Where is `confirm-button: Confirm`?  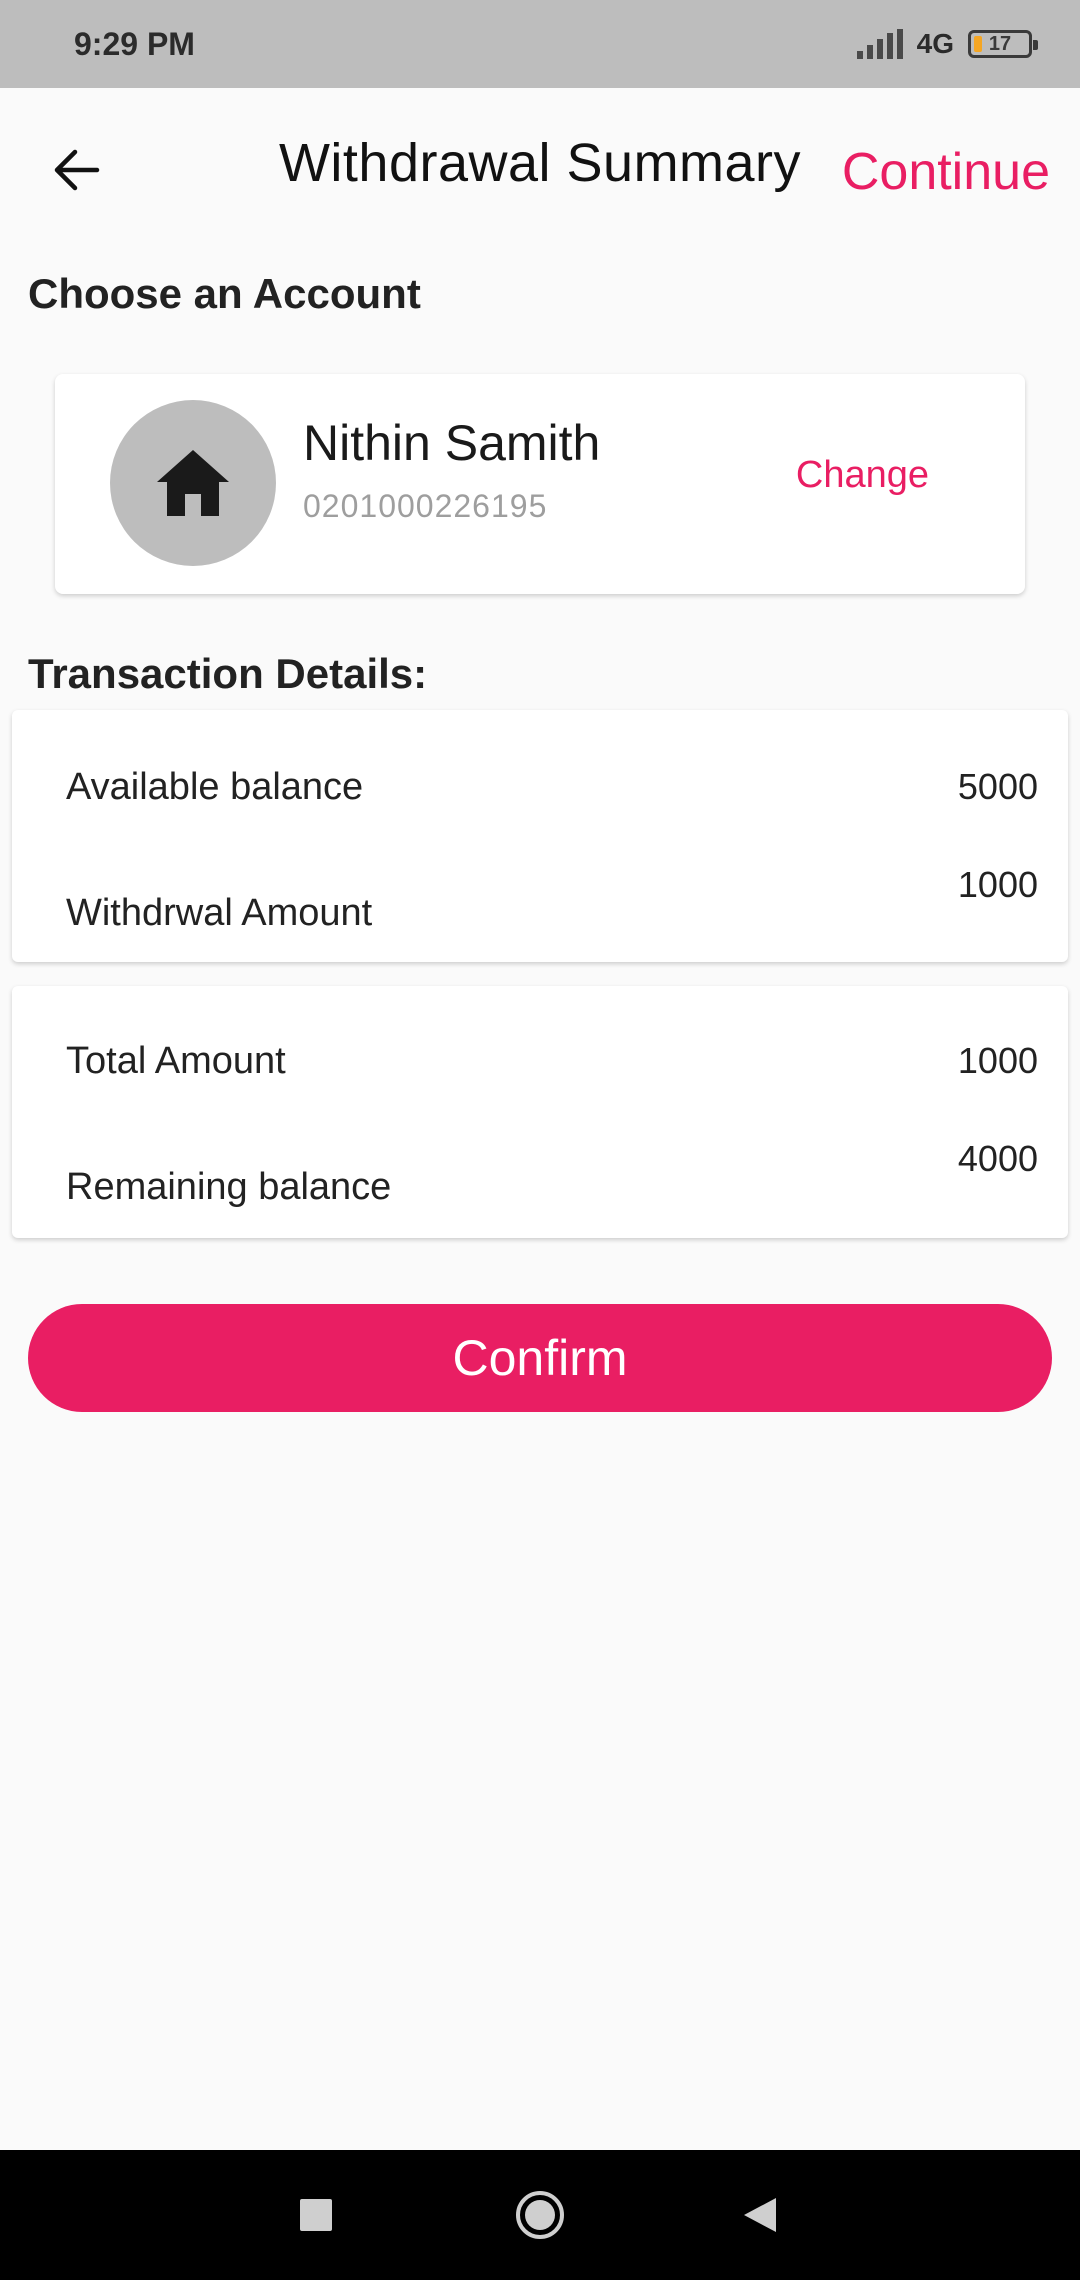 confirm-button: Confirm is located at coordinates (540, 1358).